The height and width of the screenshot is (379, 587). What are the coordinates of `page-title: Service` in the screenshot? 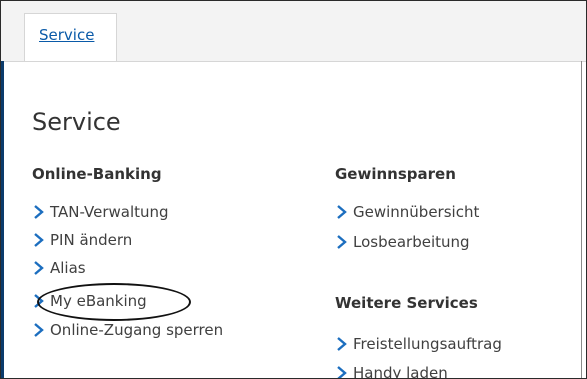 It's located at (76, 122).